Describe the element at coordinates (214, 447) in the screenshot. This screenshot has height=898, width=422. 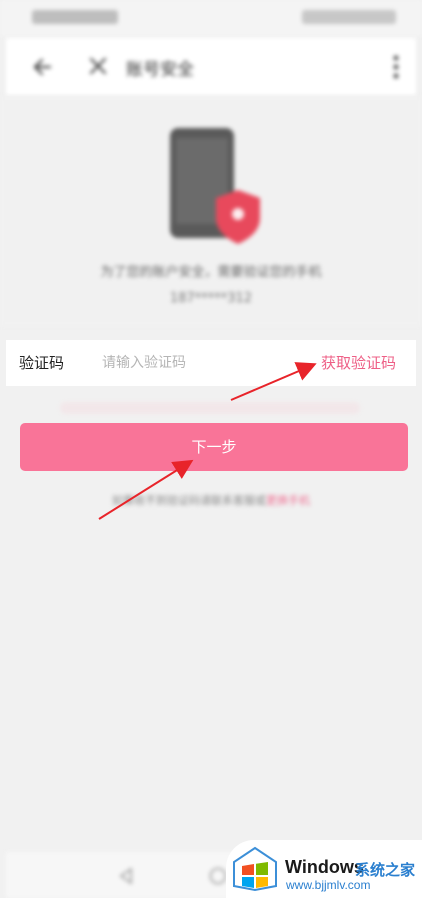
I see `next-step-button: 下一步` at that location.